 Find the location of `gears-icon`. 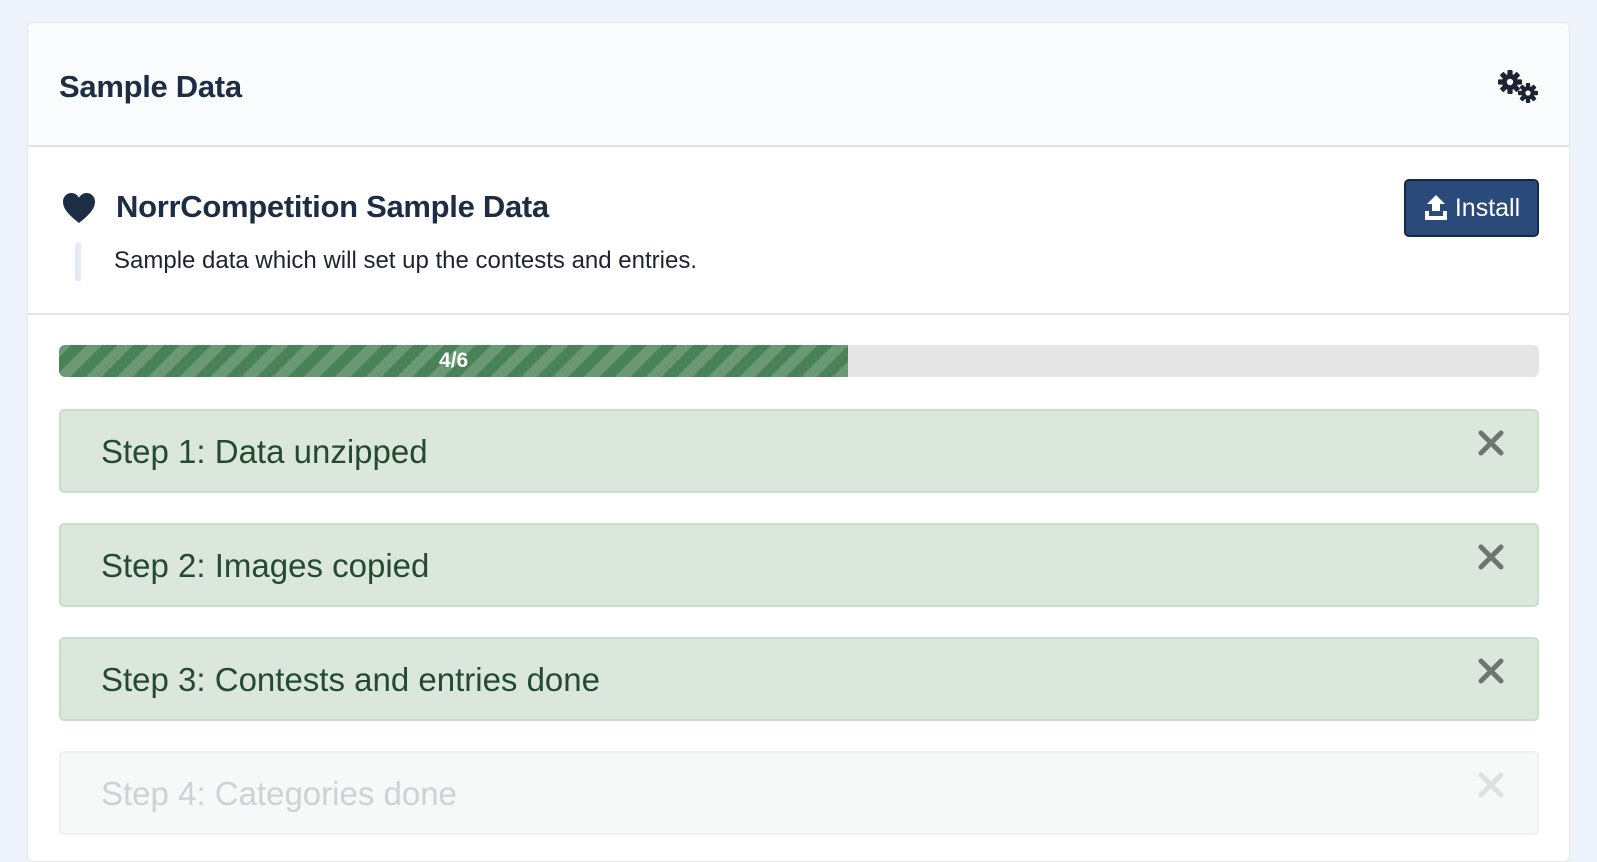

gears-icon is located at coordinates (1518, 87).